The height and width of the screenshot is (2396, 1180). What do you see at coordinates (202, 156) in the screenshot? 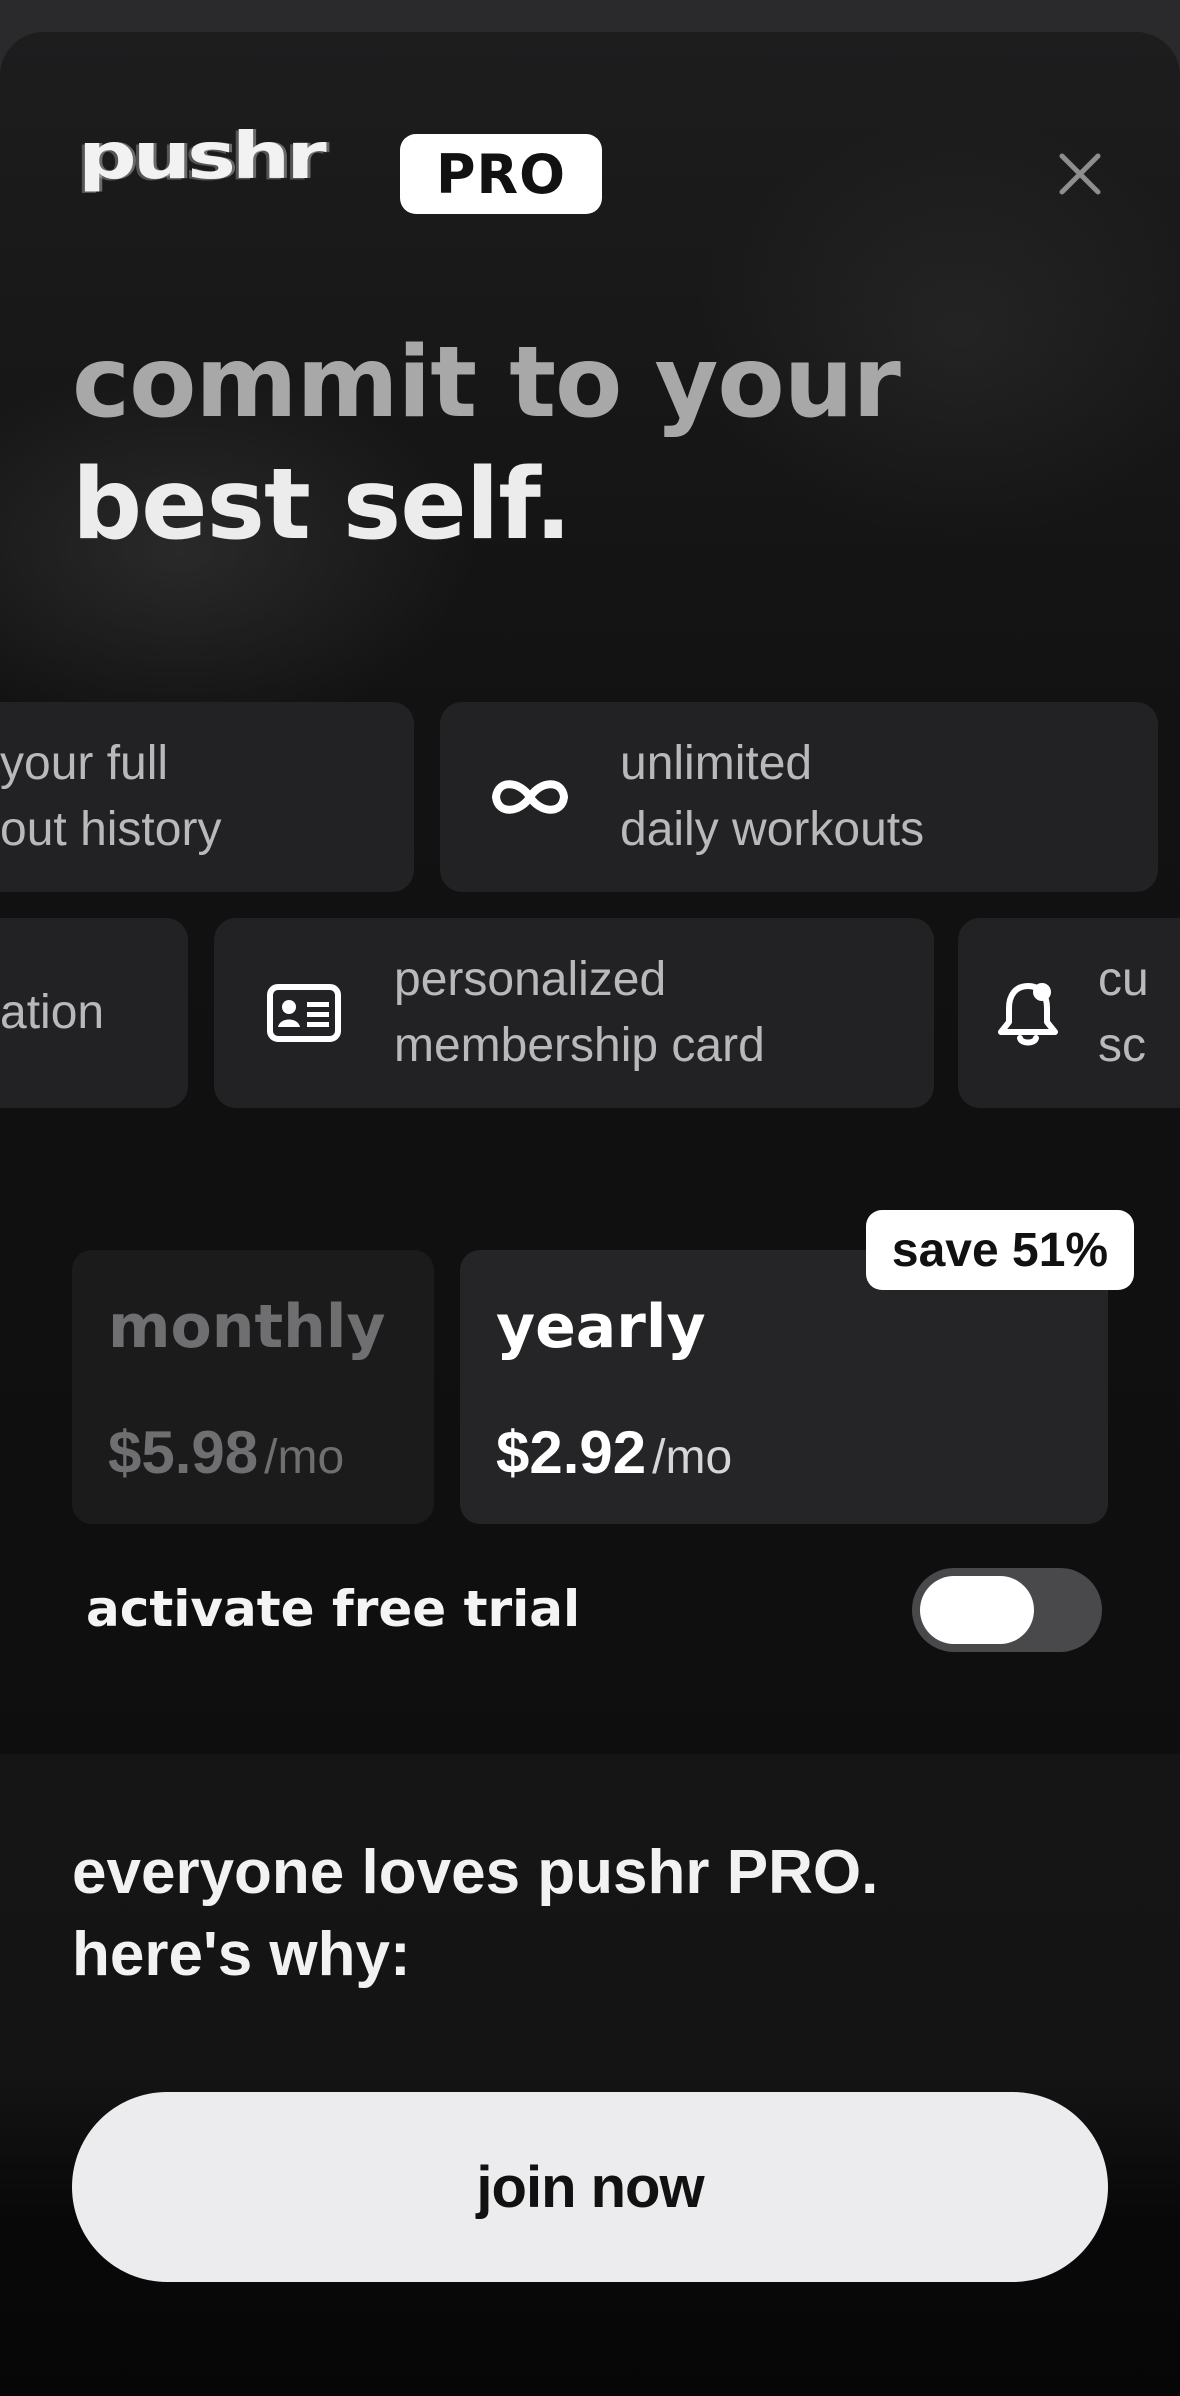
I see `logo-text: pushr` at bounding box center [202, 156].